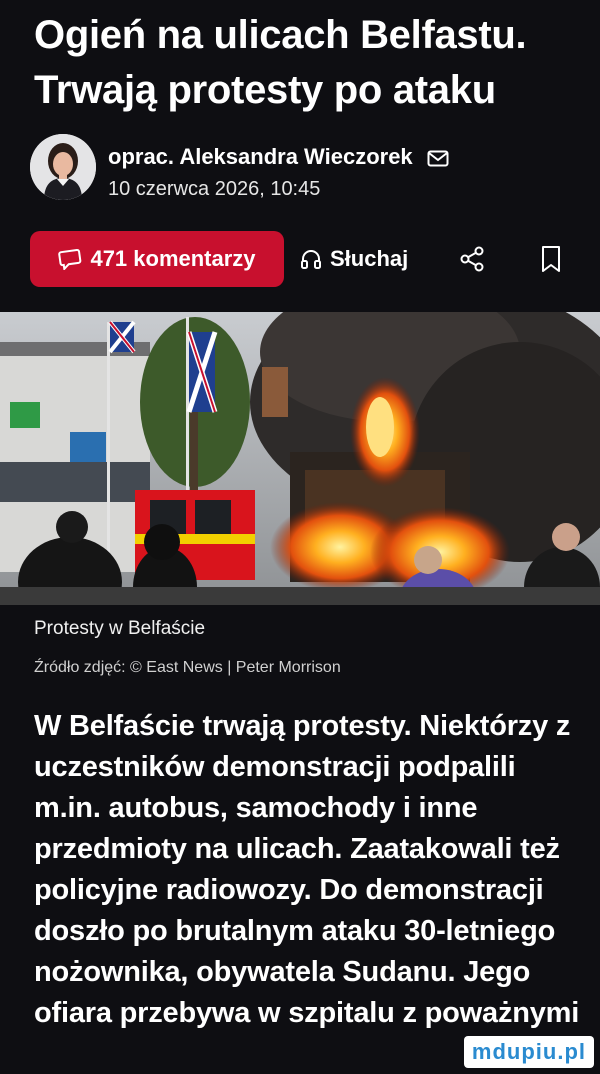 This screenshot has height=1074, width=600. I want to click on body-line: W Belfaście trwają protesty. Niektórzy z, so click(302, 726).